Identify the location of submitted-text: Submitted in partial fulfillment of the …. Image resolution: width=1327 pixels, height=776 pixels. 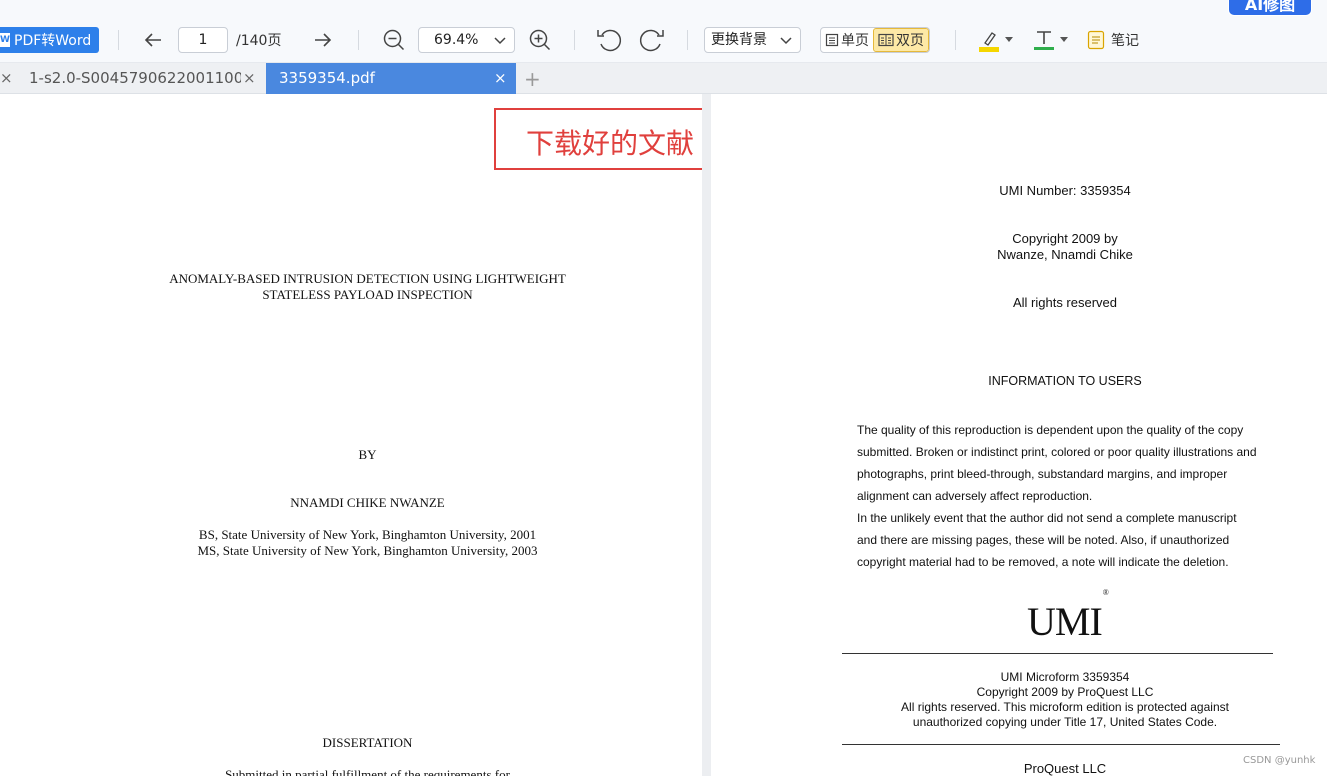
(367, 771).